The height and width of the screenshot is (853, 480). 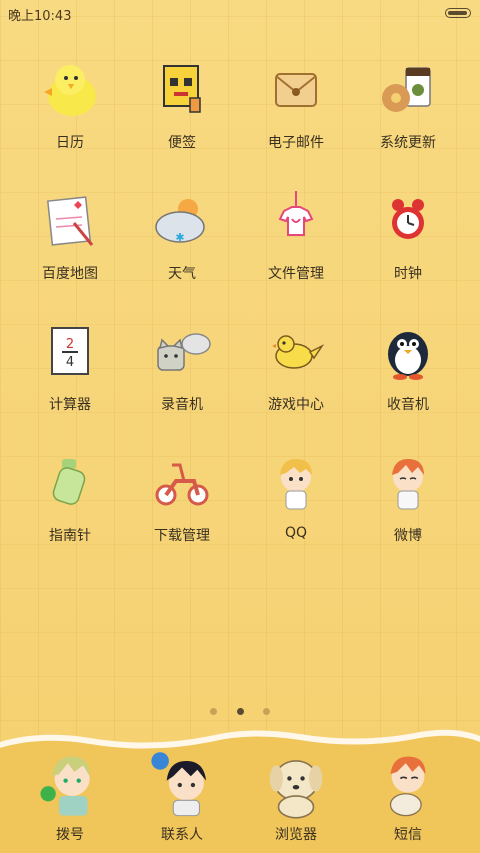 I want to click on cat-speech-icon, so click(x=184, y=352).